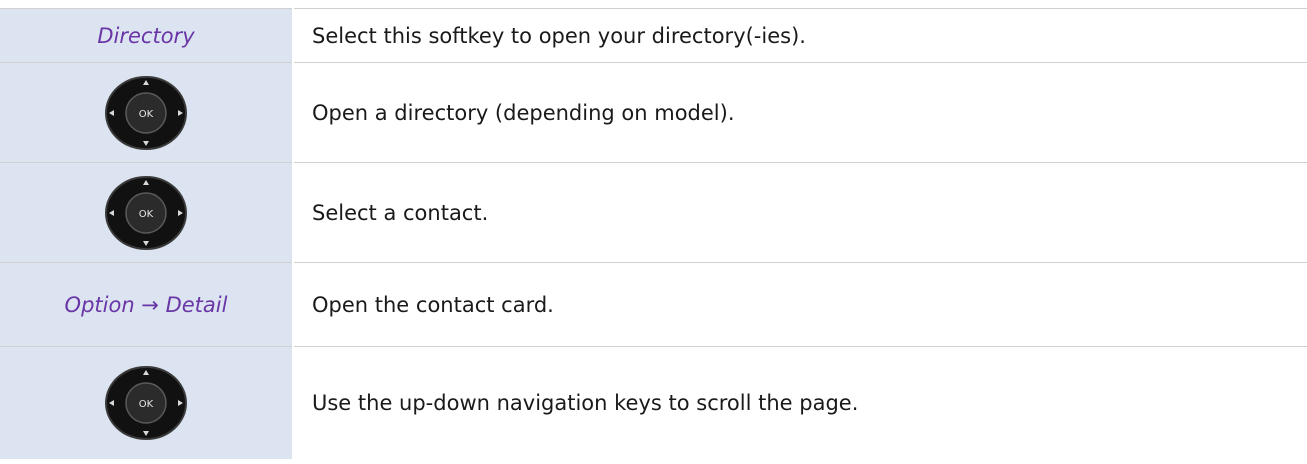 This screenshot has height=464, width=1307. I want to click on step-description: Open the contact card., so click(433, 304).